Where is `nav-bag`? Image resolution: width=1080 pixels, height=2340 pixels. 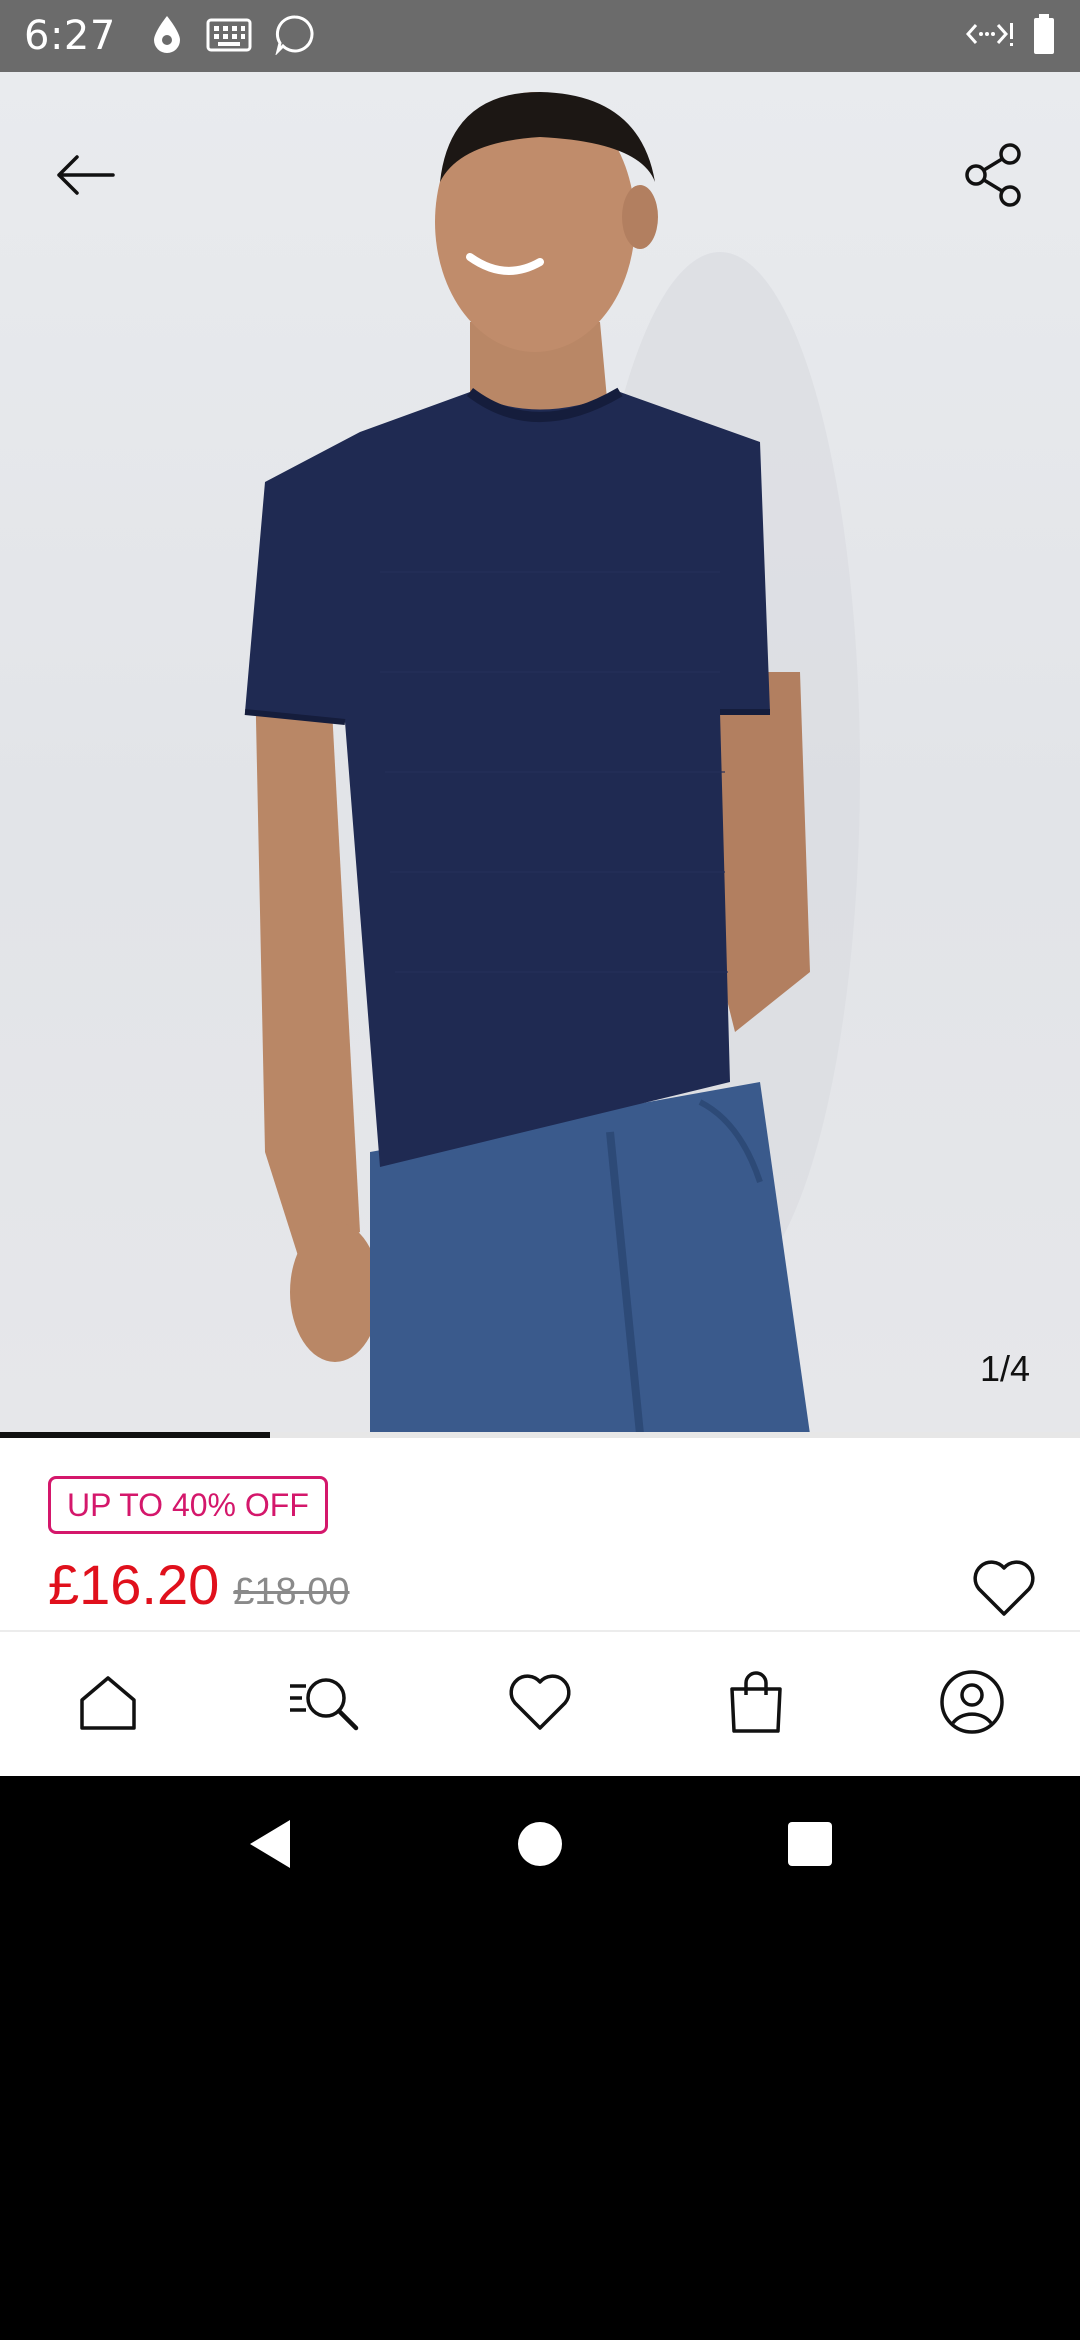
nav-bag is located at coordinates (756, 1704).